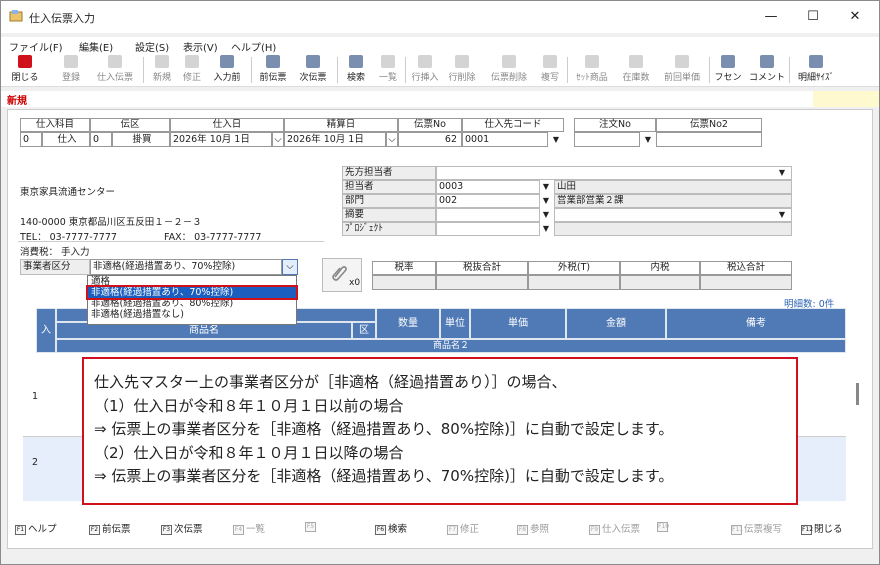 This screenshot has height=565, width=880. Describe the element at coordinates (663, 526) in the screenshot. I see `f10-button: F10` at that location.